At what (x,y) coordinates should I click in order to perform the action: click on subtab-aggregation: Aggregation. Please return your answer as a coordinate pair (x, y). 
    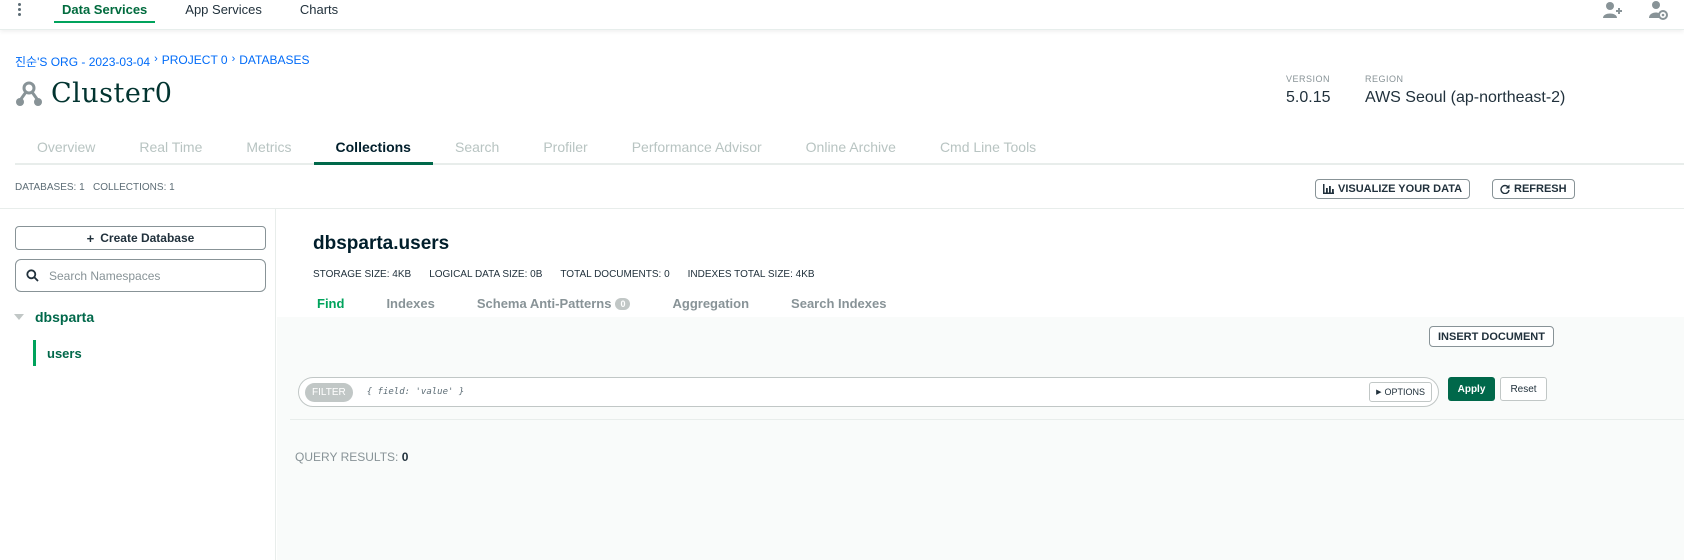
    Looking at the image, I should click on (710, 303).